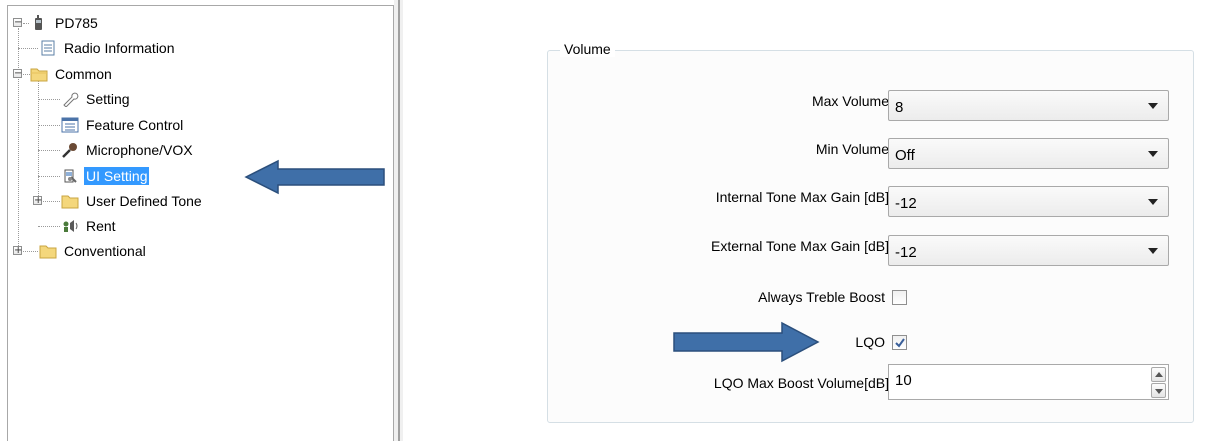 The image size is (1211, 441). What do you see at coordinates (17, 251) in the screenshot?
I see `conventional-expand-toggle: +` at bounding box center [17, 251].